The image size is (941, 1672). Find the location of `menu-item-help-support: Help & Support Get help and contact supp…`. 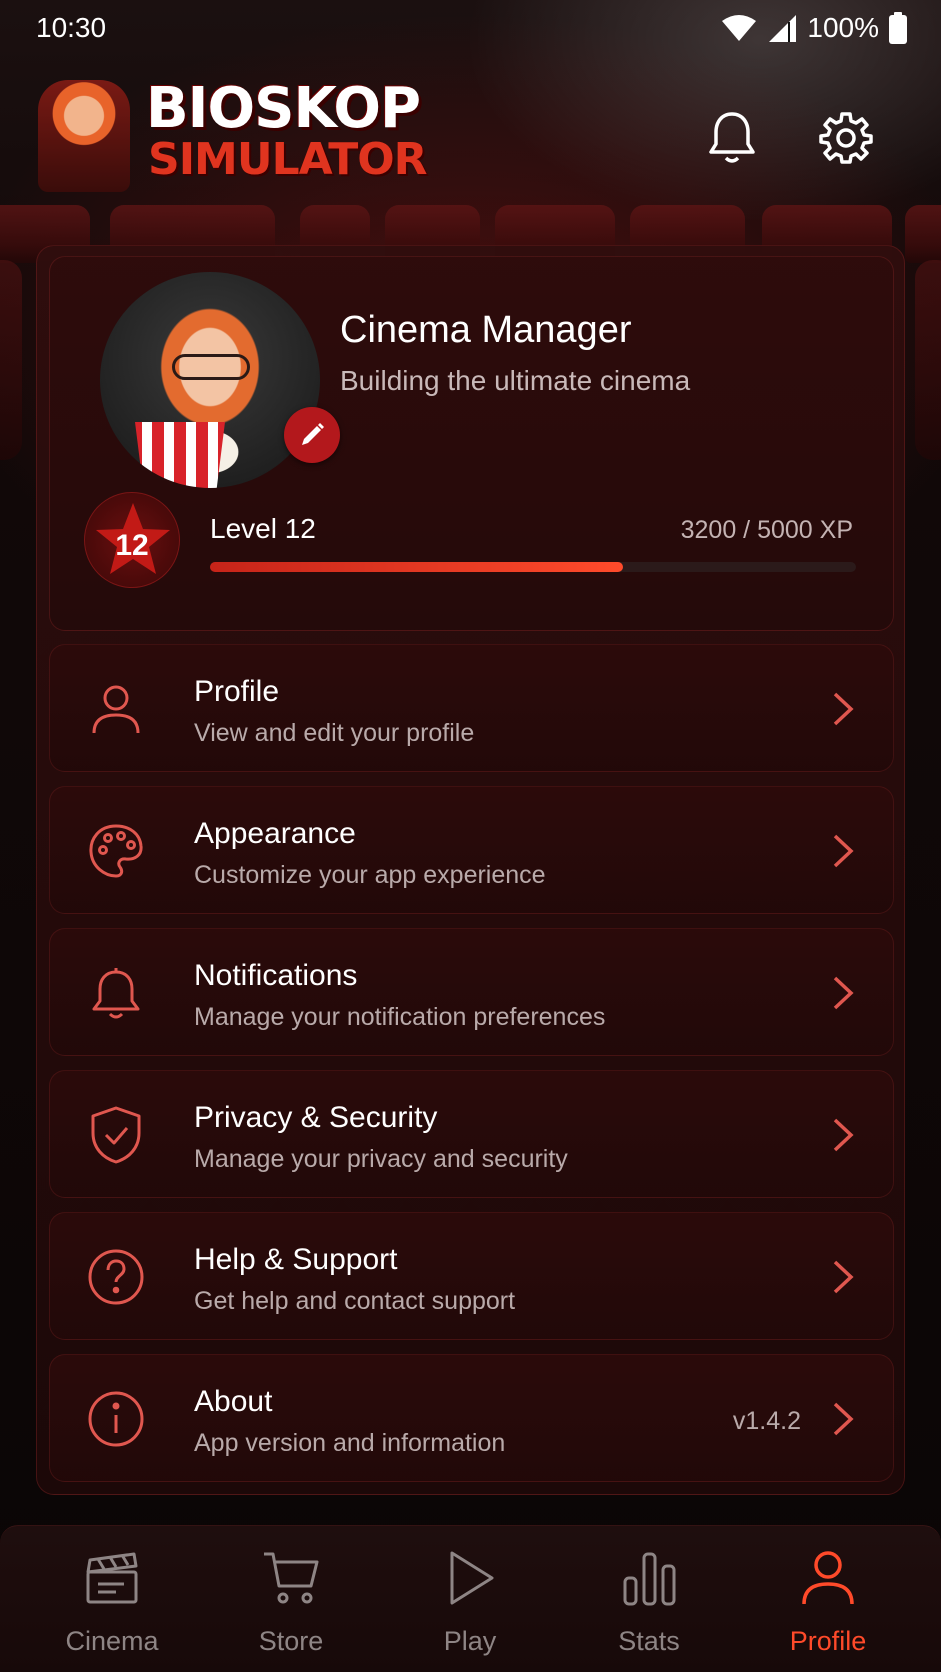

menu-item-help-support: Help & Support Get help and contact supp… is located at coordinates (471, 1276).